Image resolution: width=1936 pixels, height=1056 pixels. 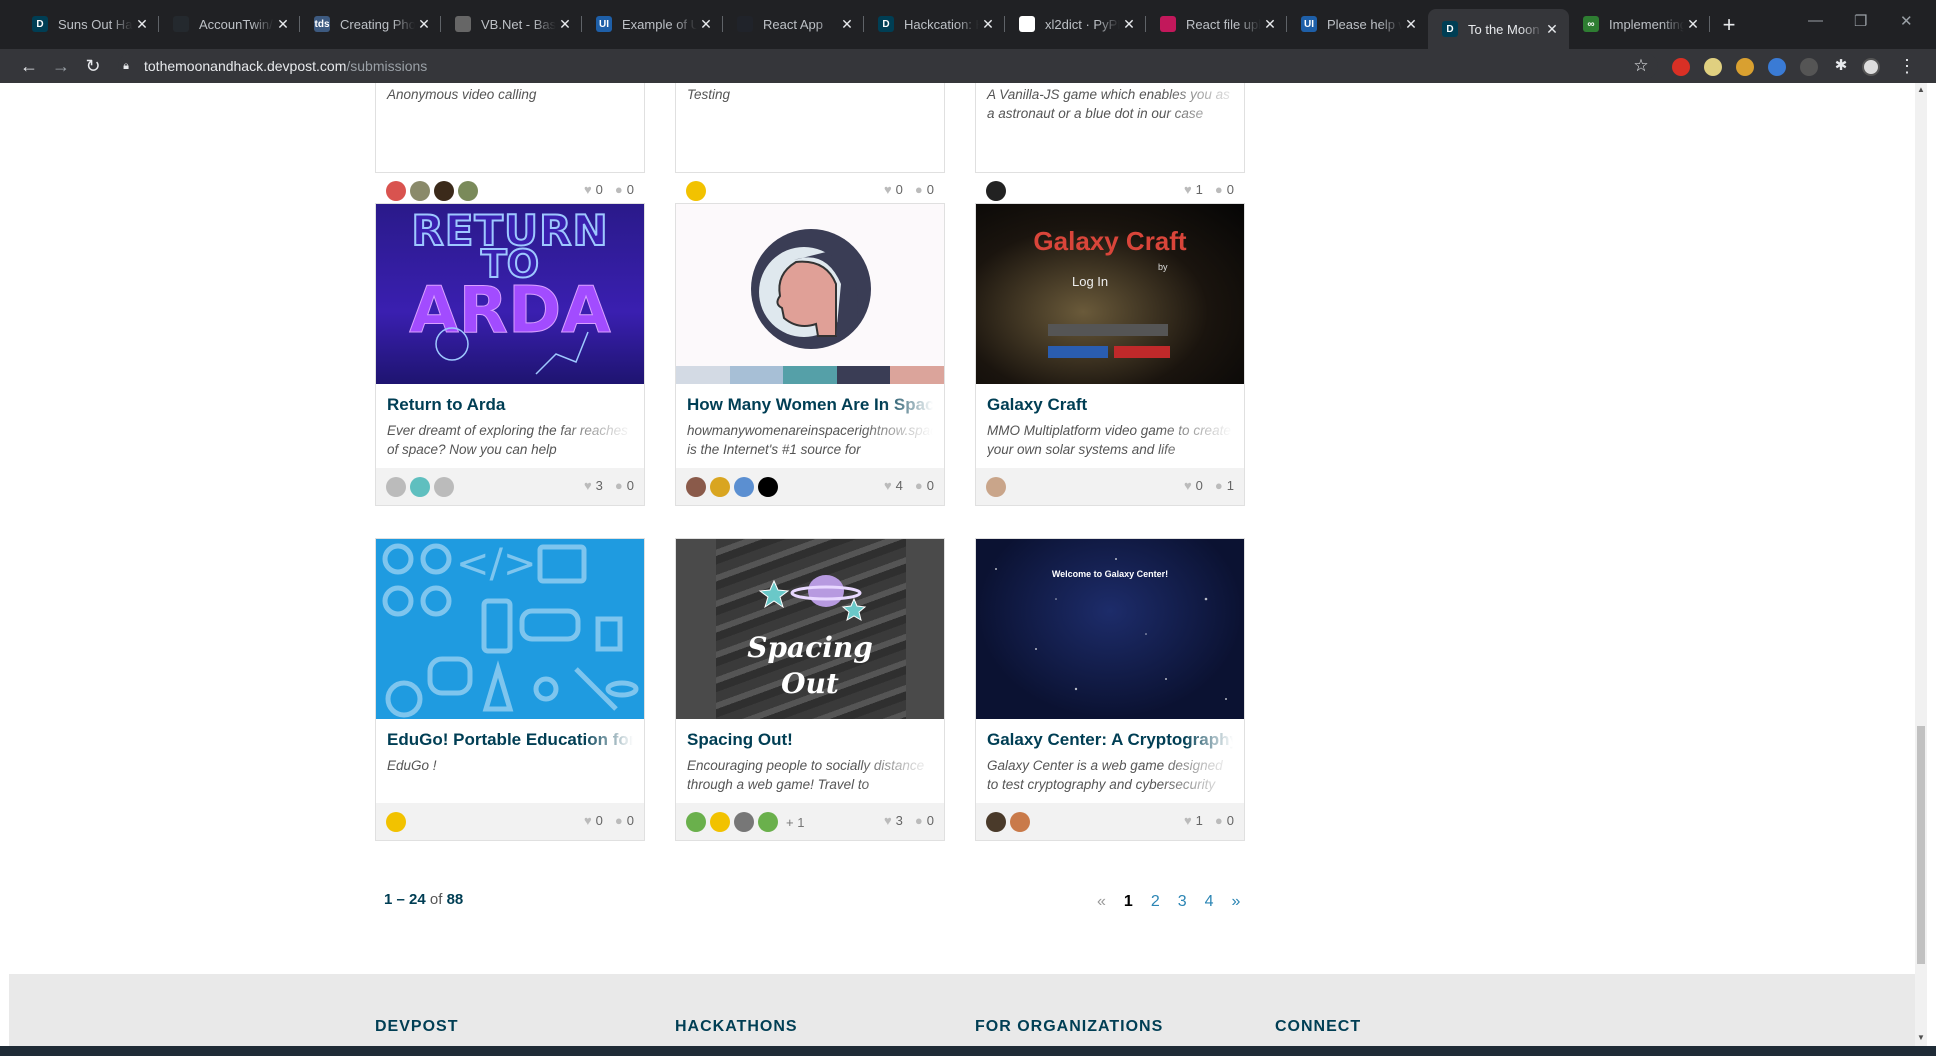 I want to click on restore-icon: ❐, so click(x=1860, y=21).